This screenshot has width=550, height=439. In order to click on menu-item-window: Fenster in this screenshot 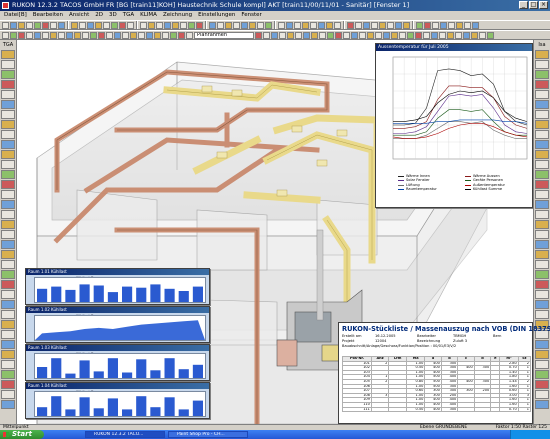, I will do `click(251, 15)`.